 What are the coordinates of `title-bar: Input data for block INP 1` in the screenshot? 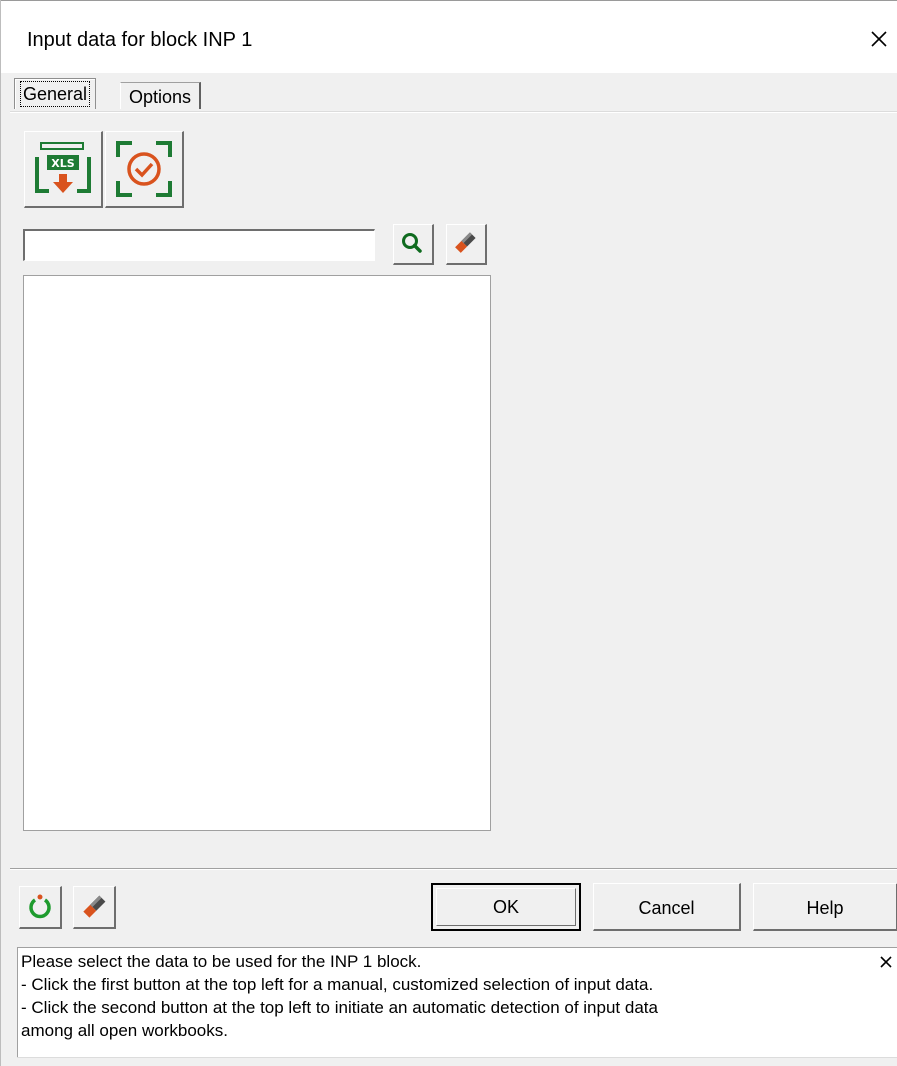 It's located at (449, 37).